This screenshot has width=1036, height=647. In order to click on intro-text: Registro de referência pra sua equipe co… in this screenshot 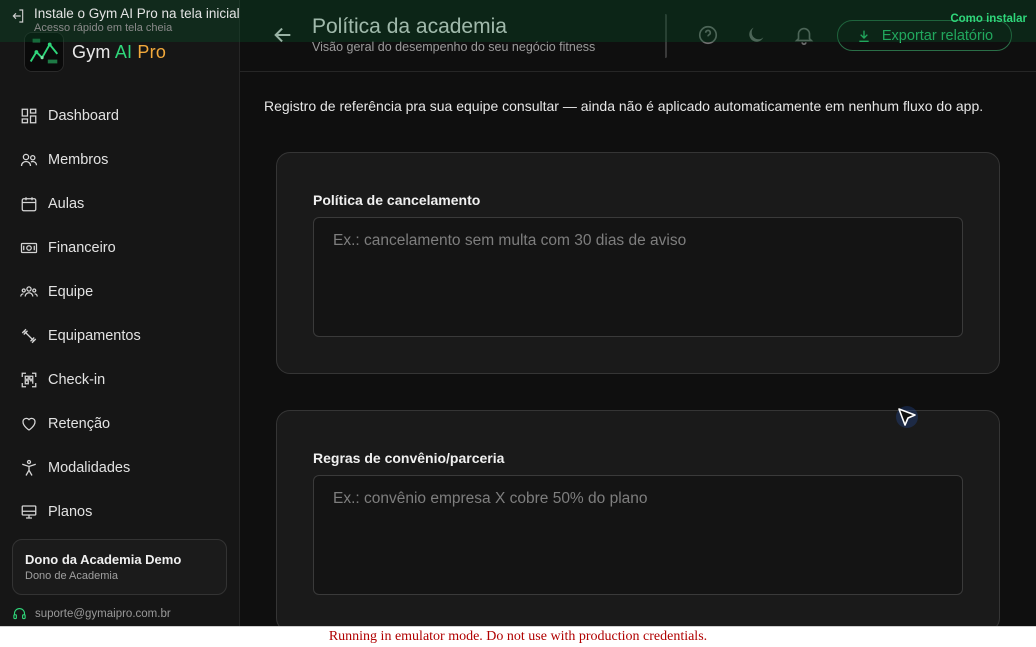, I will do `click(624, 106)`.